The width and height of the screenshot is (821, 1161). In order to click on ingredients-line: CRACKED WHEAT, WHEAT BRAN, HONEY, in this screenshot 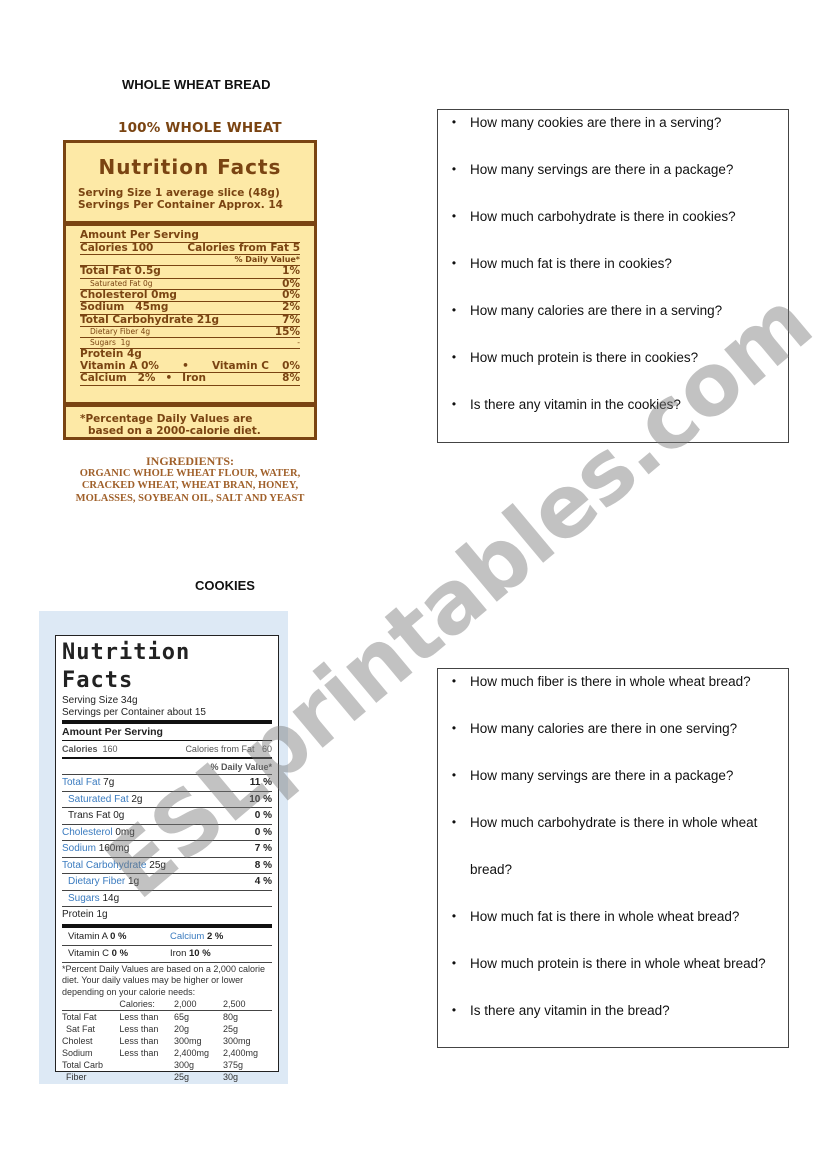, I will do `click(190, 485)`.